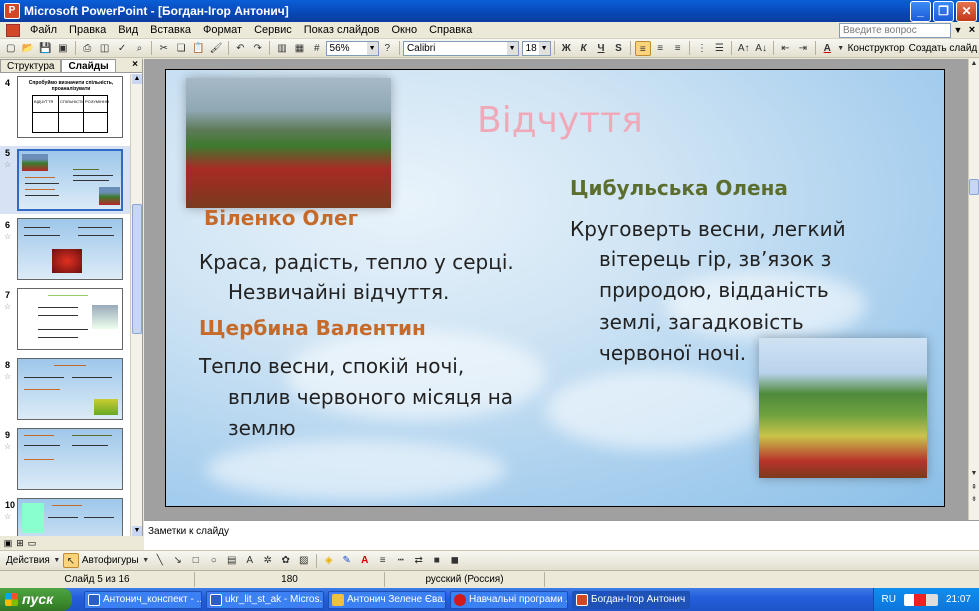 This screenshot has height=611, width=979. What do you see at coordinates (536, 48) in the screenshot?
I see `font-size-select: 18 ▼` at bounding box center [536, 48].